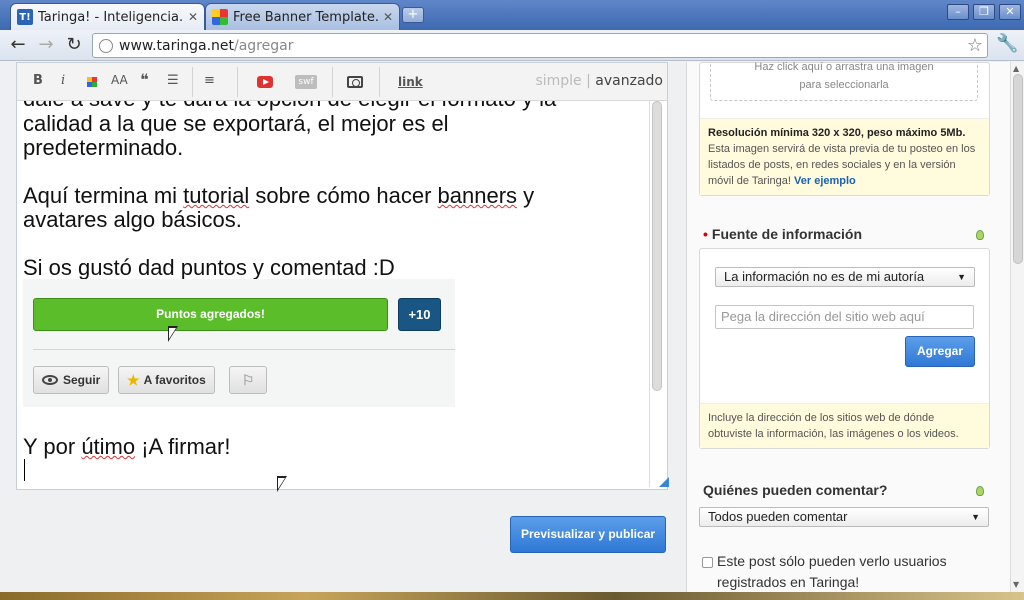 Image resolution: width=1024 pixels, height=600 pixels. I want to click on new-tab-button: +, so click(413, 15).